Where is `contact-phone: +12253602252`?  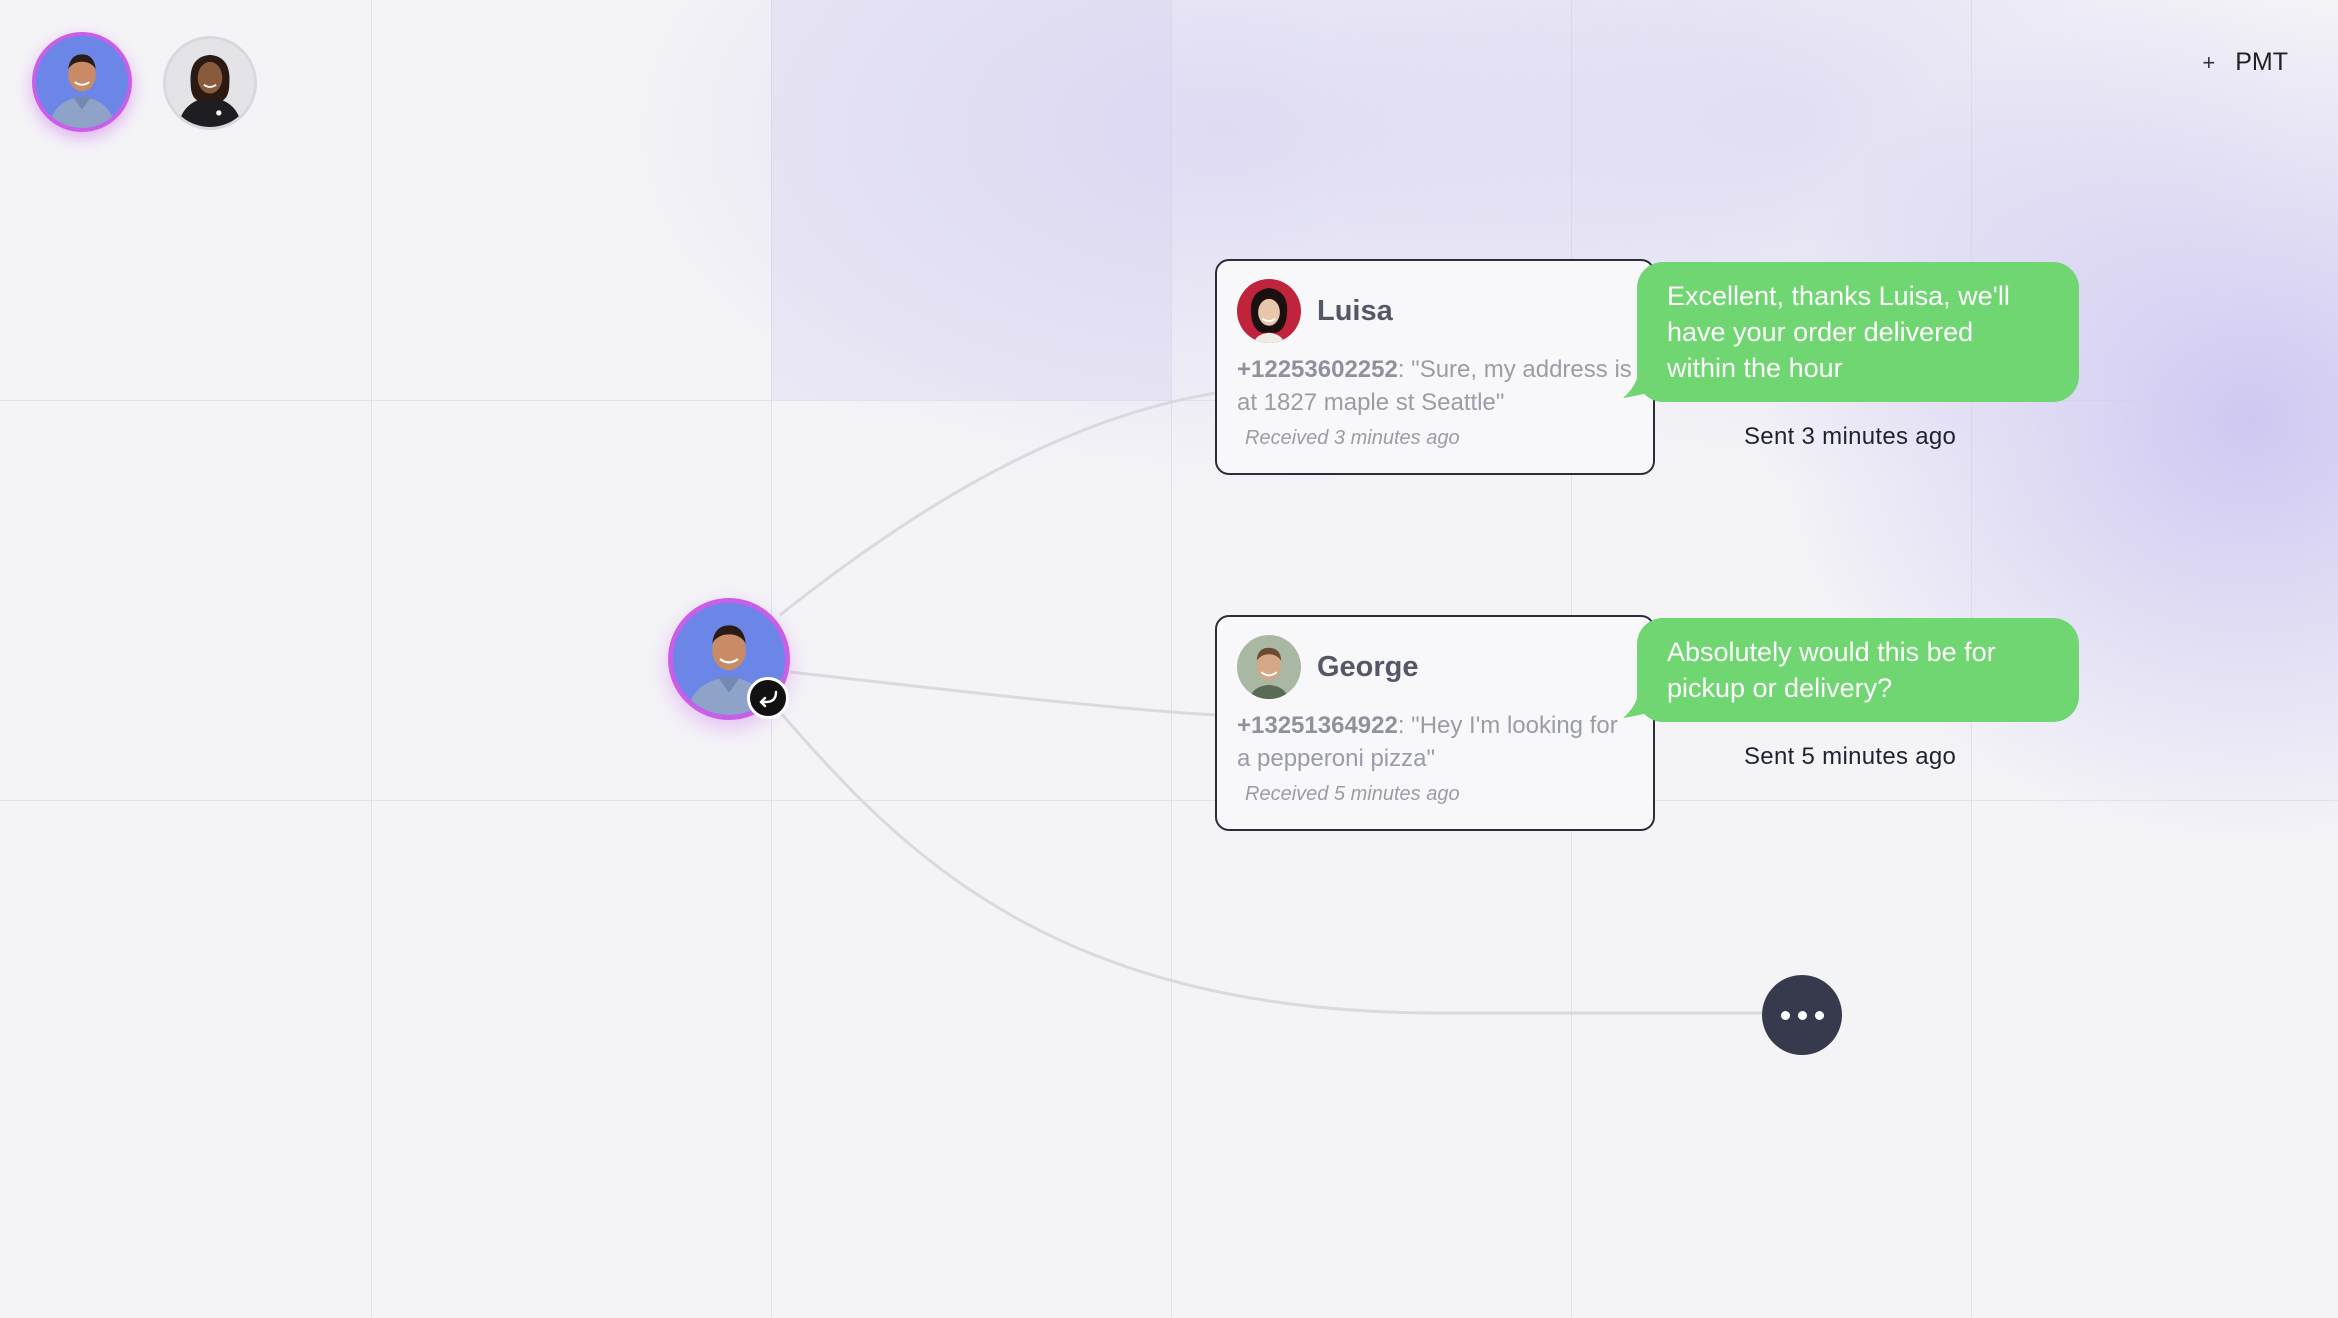
contact-phone: +12253602252 is located at coordinates (1317, 369).